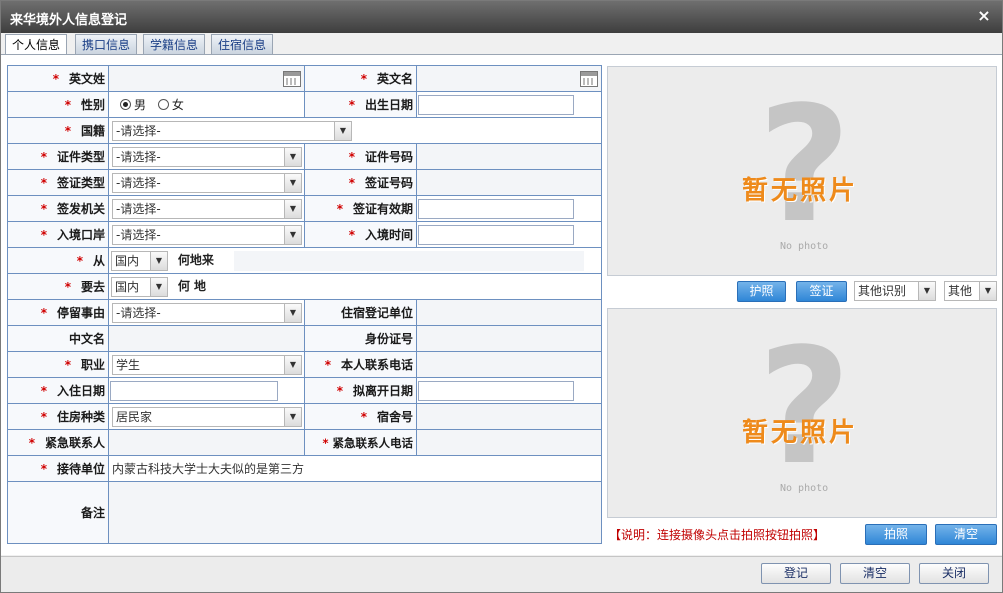 This screenshot has height=593, width=1003. I want to click on emergency-phone-field, so click(509, 442).